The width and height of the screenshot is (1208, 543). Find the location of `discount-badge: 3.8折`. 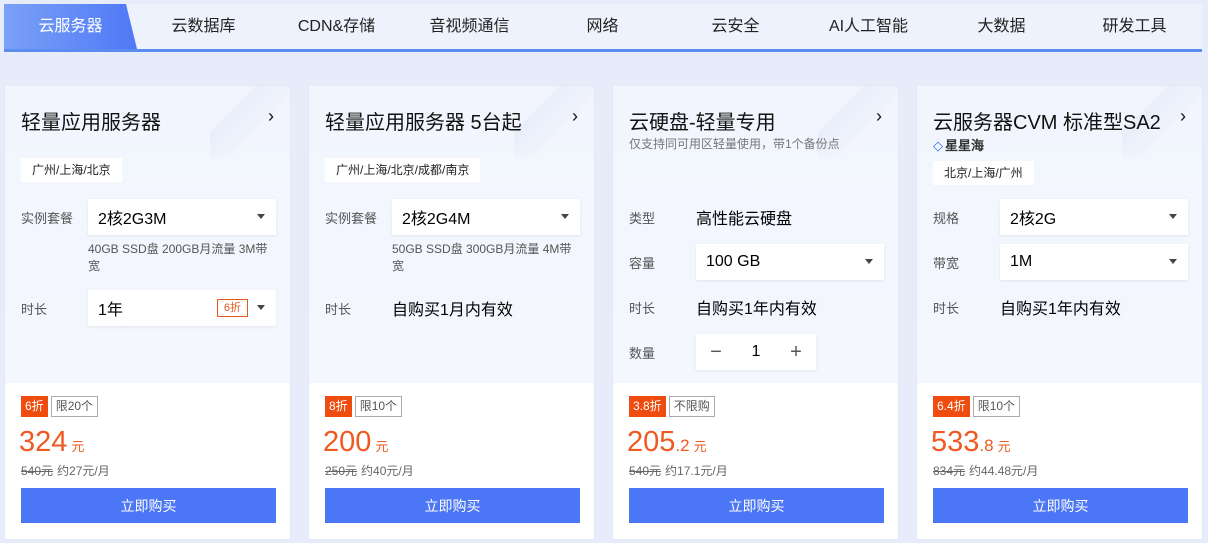

discount-badge: 3.8折 is located at coordinates (647, 406).